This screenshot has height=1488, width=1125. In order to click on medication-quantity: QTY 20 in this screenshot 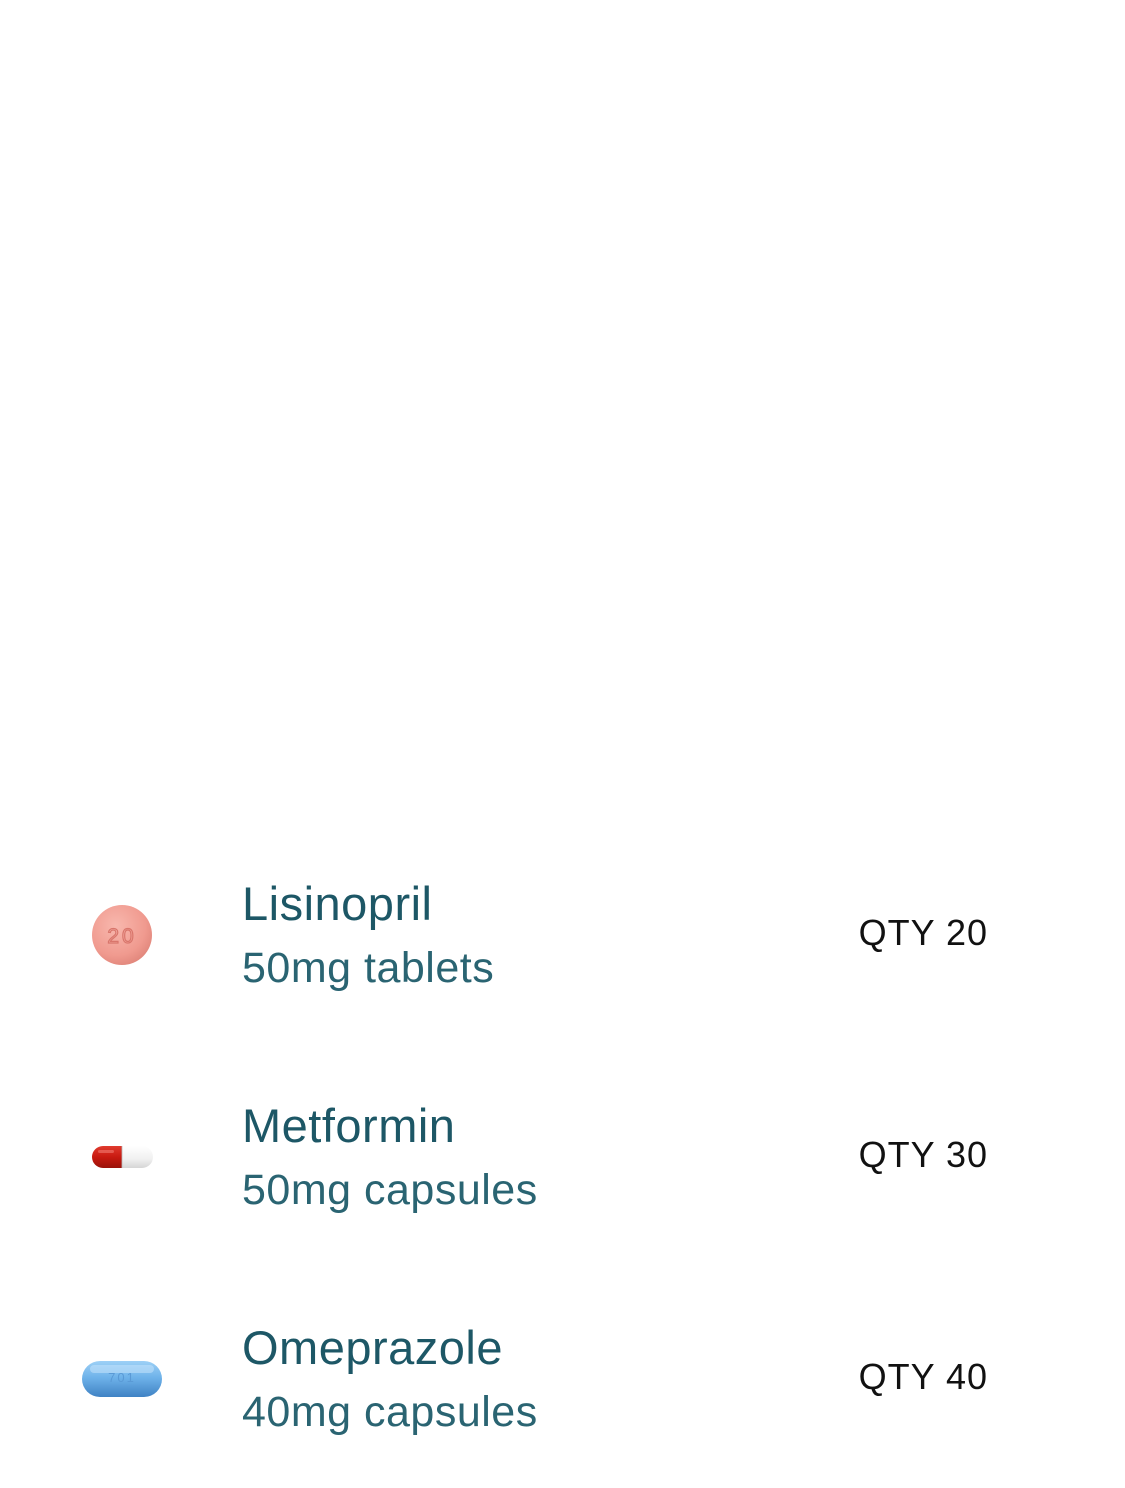, I will do `click(923, 932)`.